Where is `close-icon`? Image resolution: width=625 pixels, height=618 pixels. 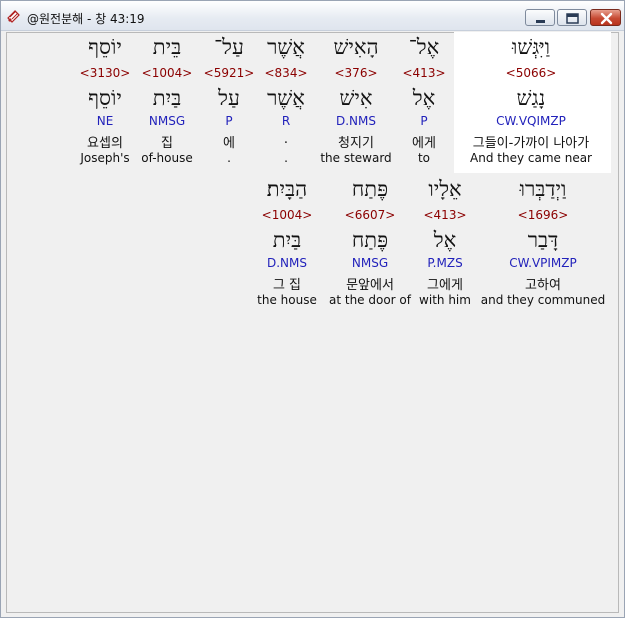 close-icon is located at coordinates (606, 18).